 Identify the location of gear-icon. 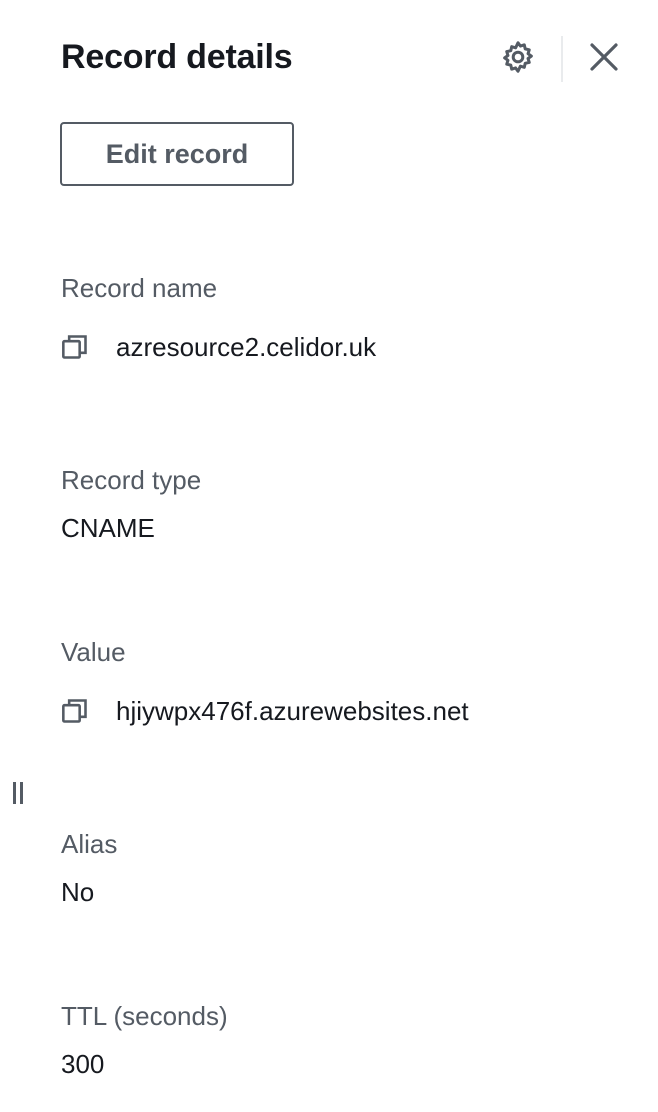
(518, 58).